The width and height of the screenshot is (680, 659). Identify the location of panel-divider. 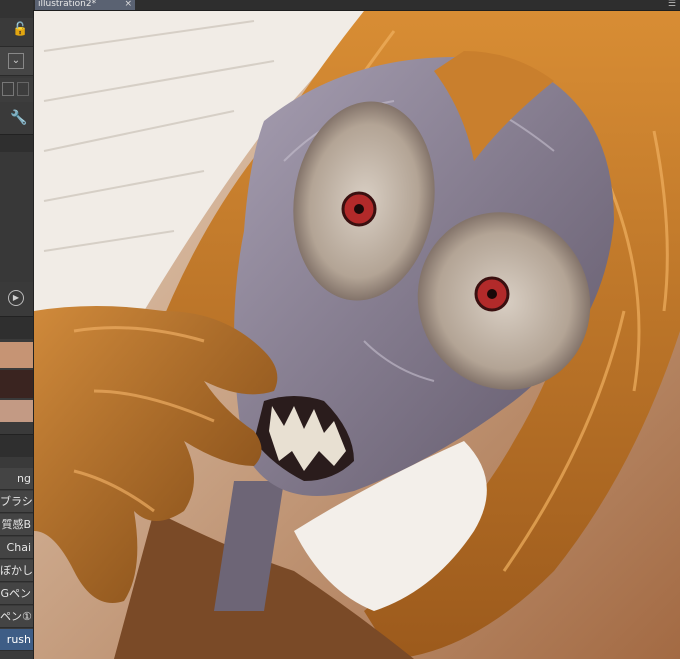
(16, 143).